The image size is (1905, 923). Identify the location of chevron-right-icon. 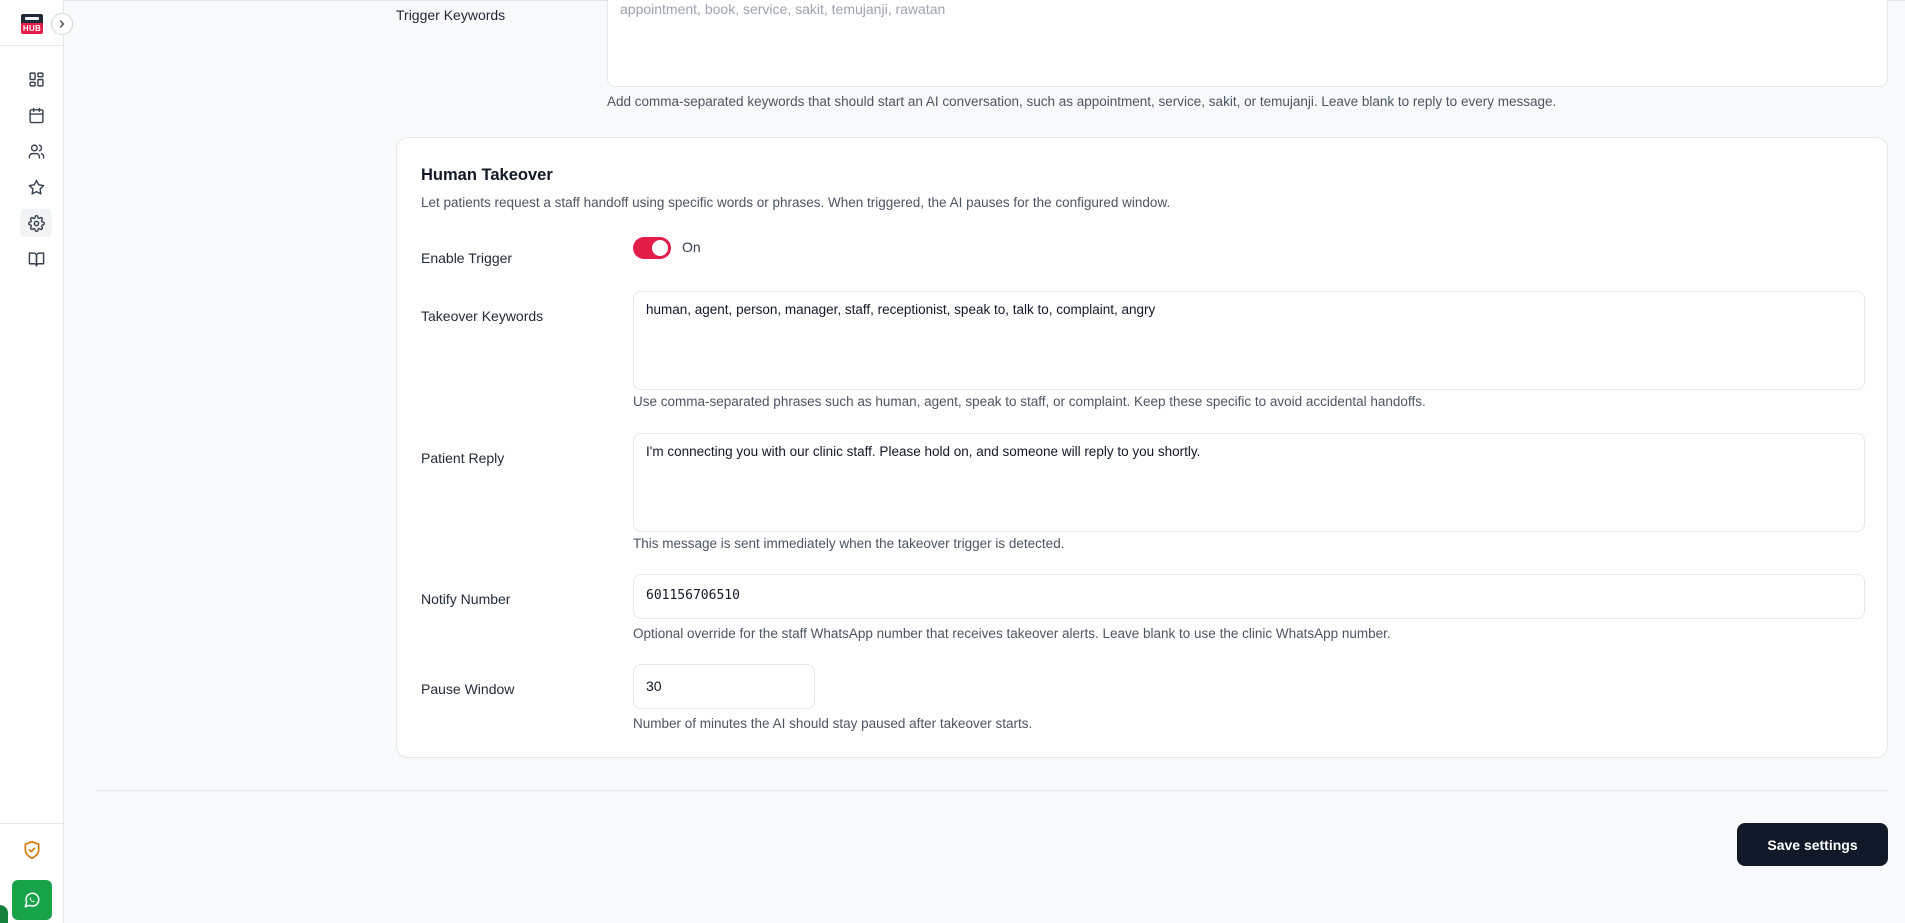
(62, 24).